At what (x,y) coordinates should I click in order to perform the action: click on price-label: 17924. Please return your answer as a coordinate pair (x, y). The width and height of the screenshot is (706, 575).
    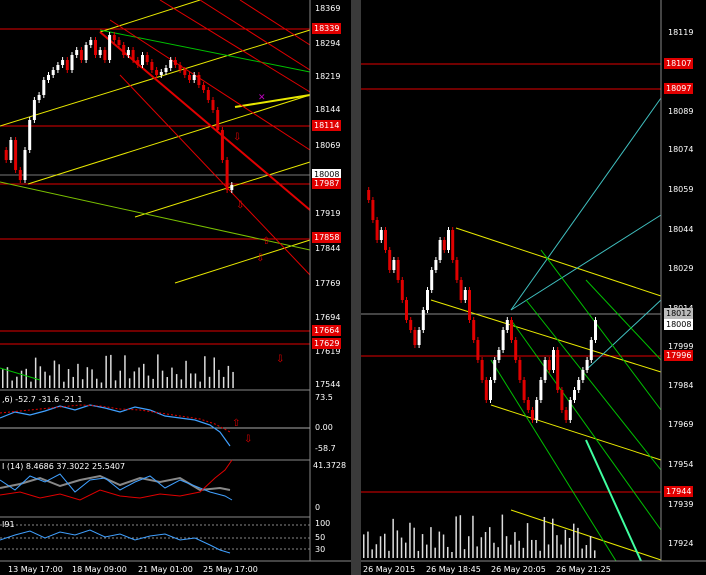
    Looking at the image, I should click on (681, 543).